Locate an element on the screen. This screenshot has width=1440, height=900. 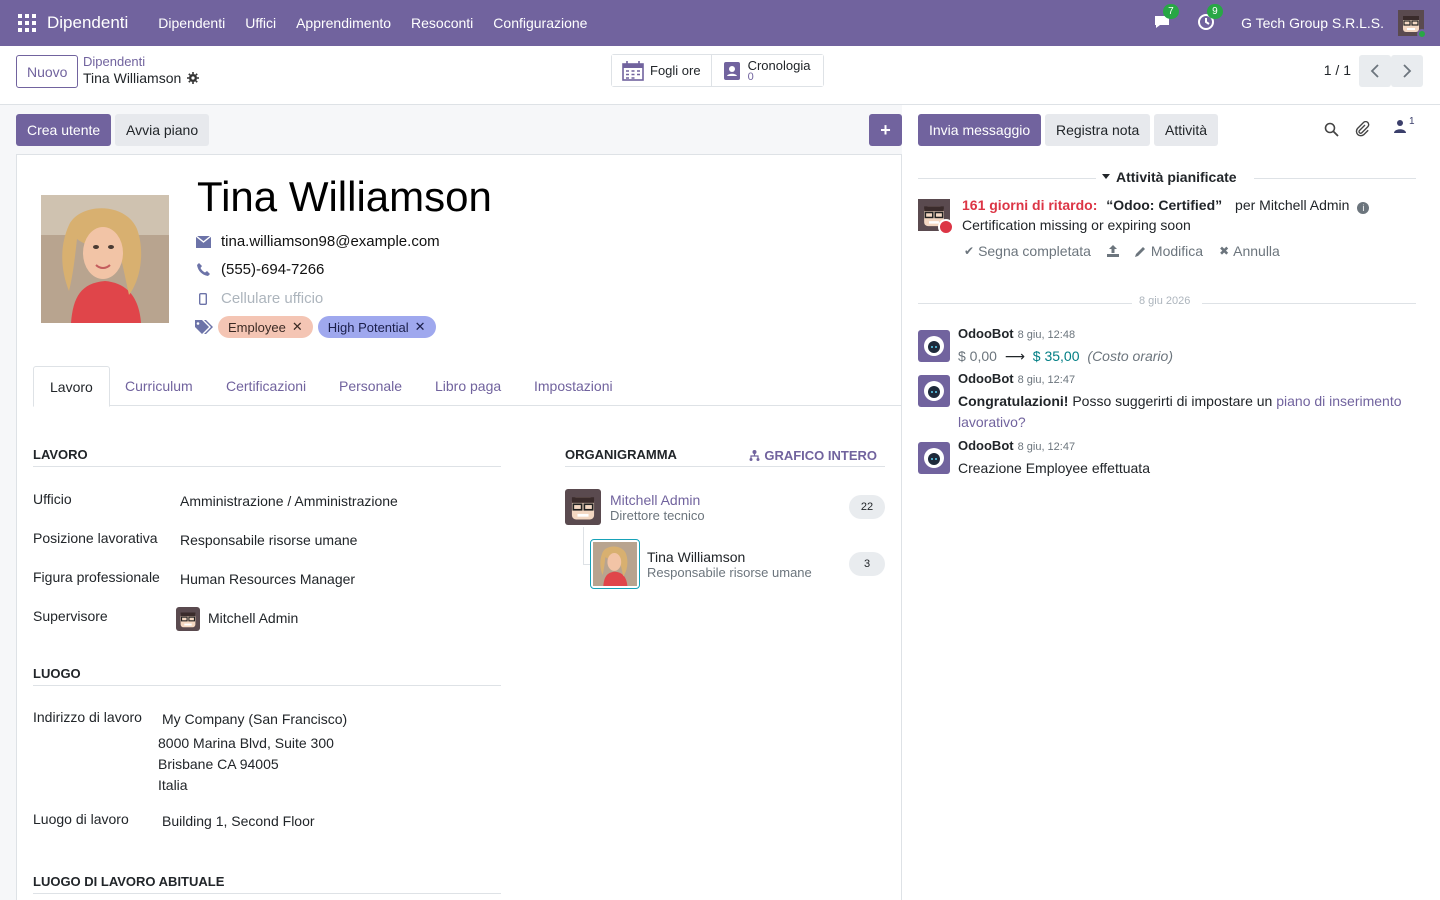
search-icon is located at coordinates (1331, 131).